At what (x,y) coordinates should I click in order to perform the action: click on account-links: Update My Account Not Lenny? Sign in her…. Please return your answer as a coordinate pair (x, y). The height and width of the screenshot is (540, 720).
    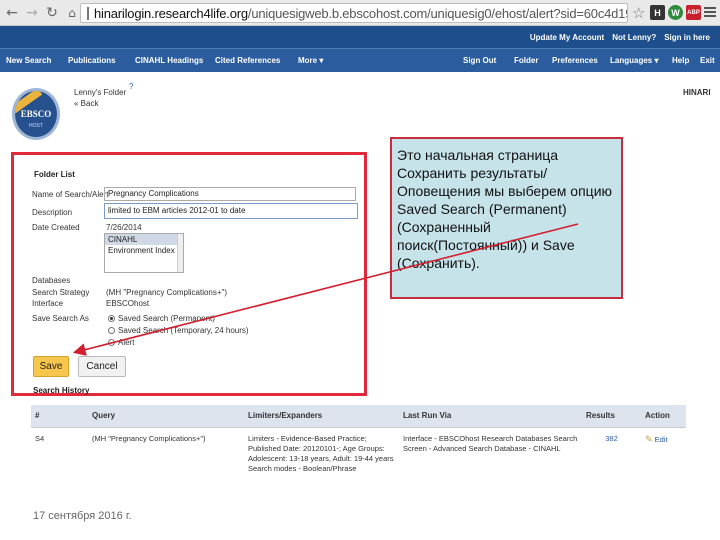
    Looking at the image, I should click on (620, 37).